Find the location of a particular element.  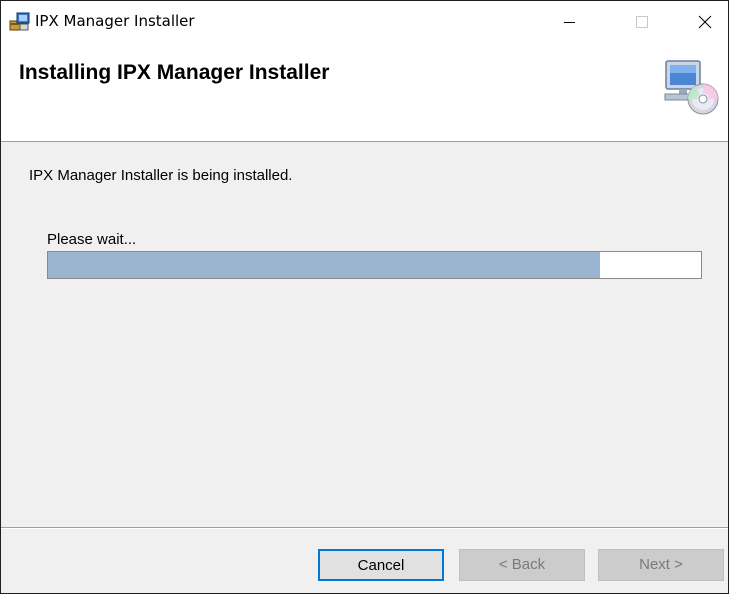

title-bar: IPX Manager Installer is located at coordinates (364, 22).